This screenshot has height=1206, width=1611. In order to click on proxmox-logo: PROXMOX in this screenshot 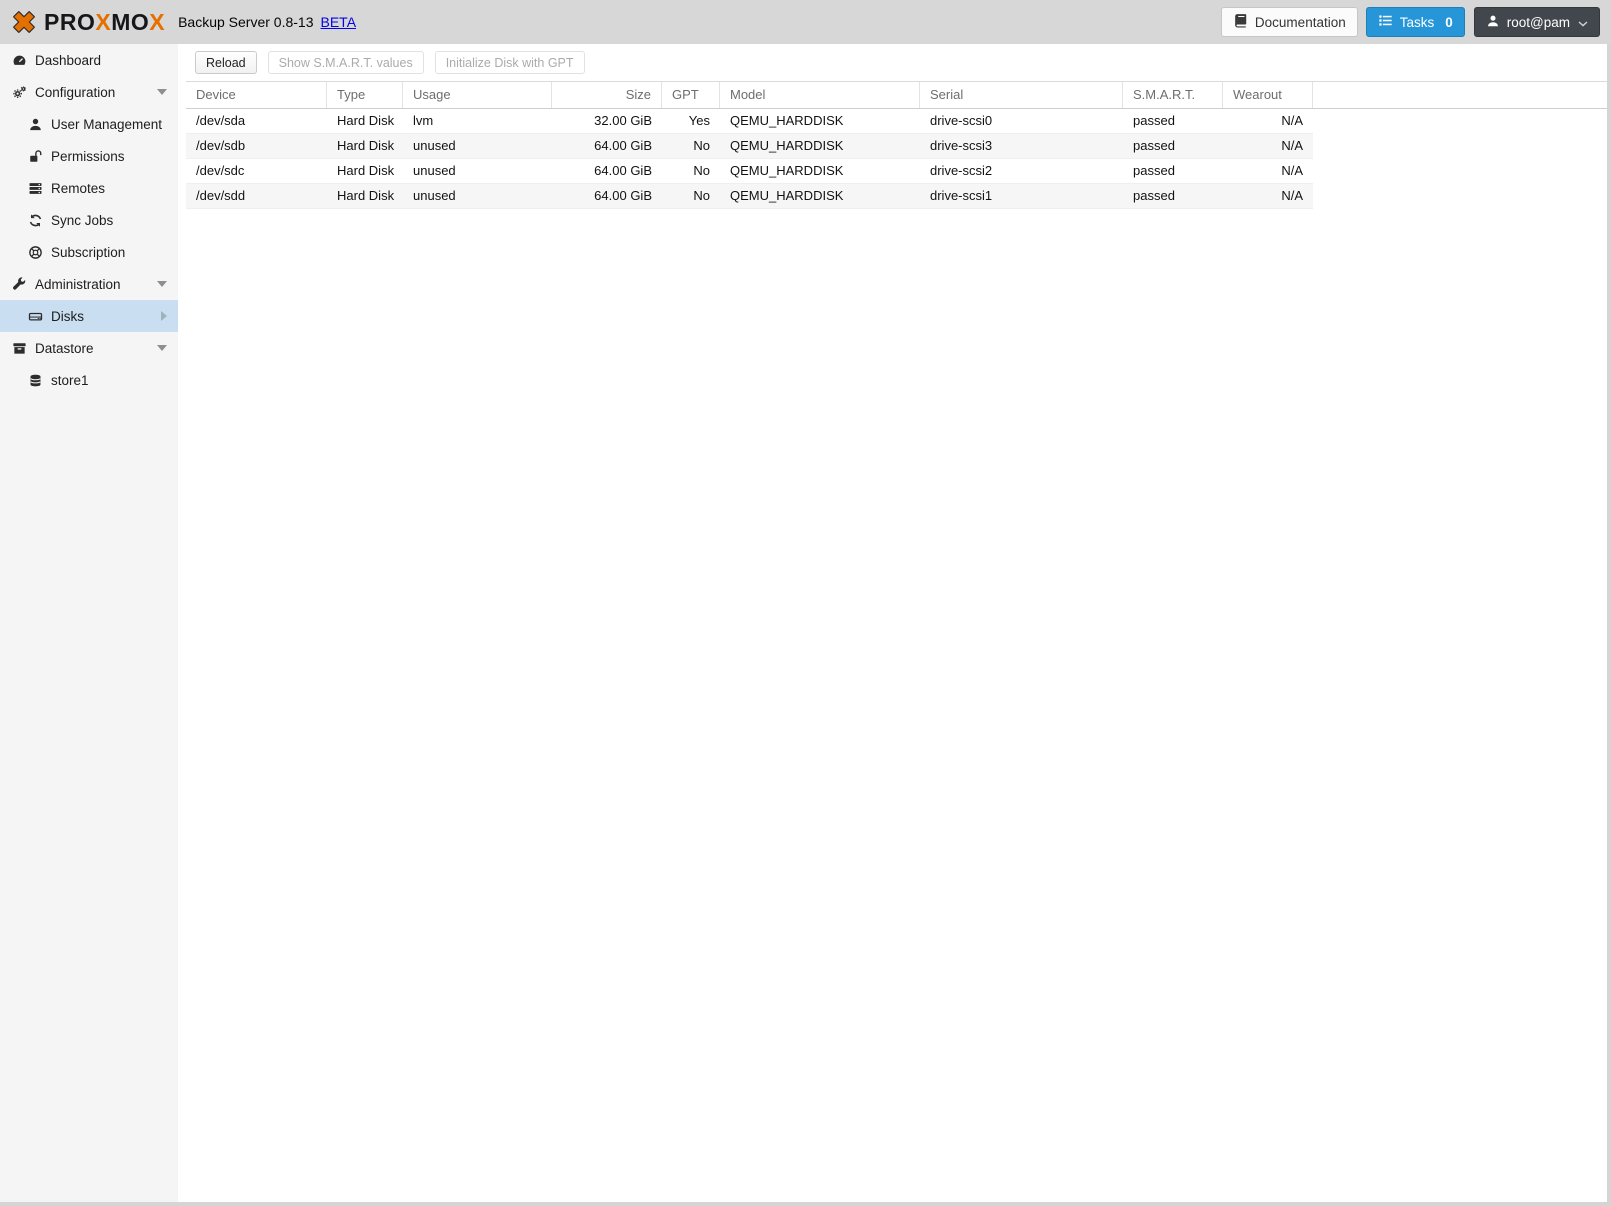, I will do `click(87, 22)`.